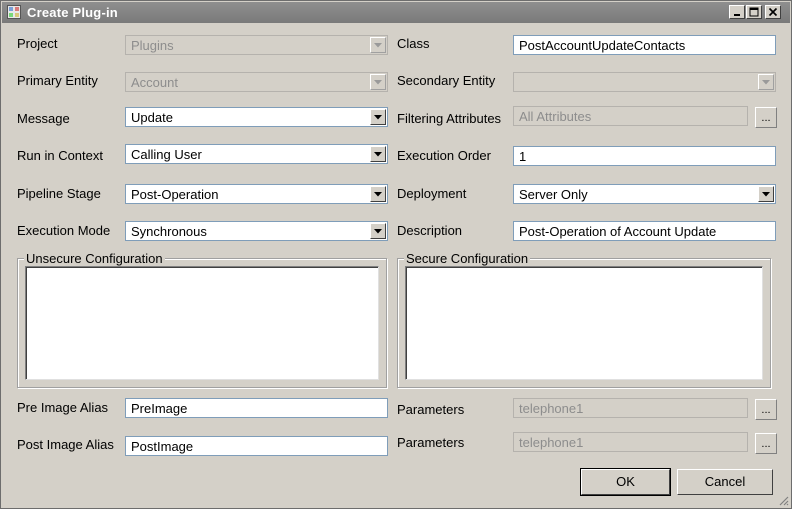  Describe the element at coordinates (467, 258) in the screenshot. I see `secure-configuration-title: Secure Configuration` at that location.